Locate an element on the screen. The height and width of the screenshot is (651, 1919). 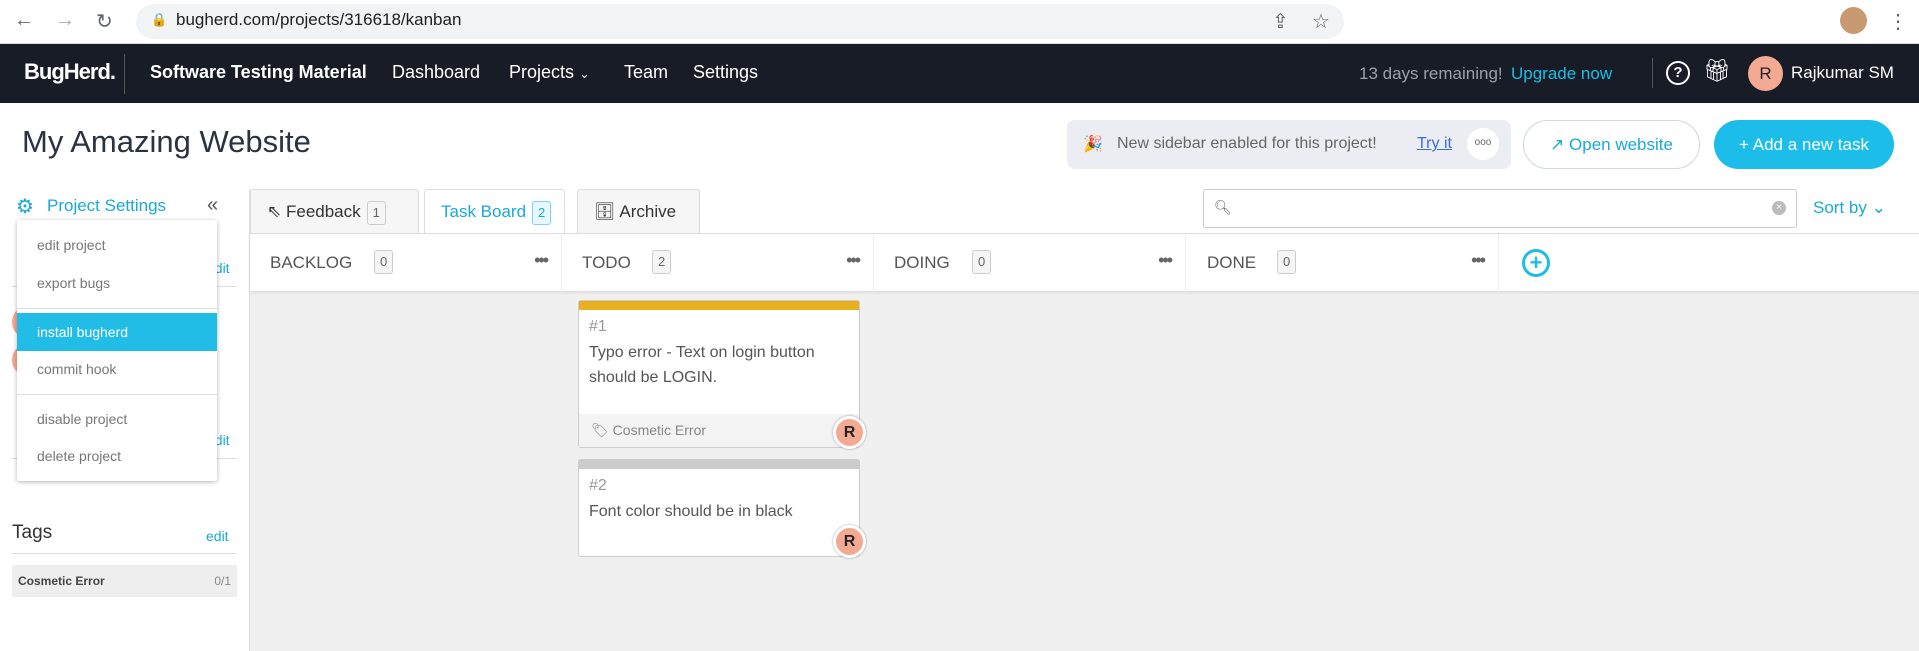
search-input: 🔍︎ × is located at coordinates (1500, 208).